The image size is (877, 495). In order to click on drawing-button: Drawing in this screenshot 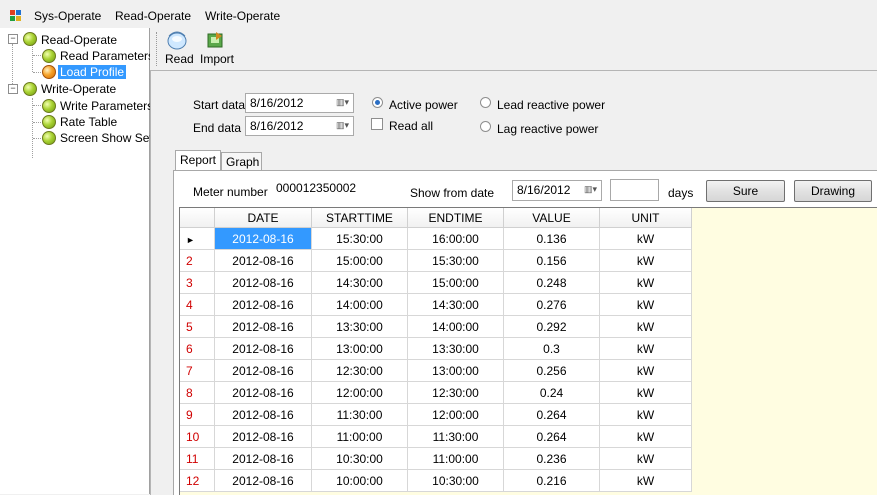, I will do `click(833, 191)`.